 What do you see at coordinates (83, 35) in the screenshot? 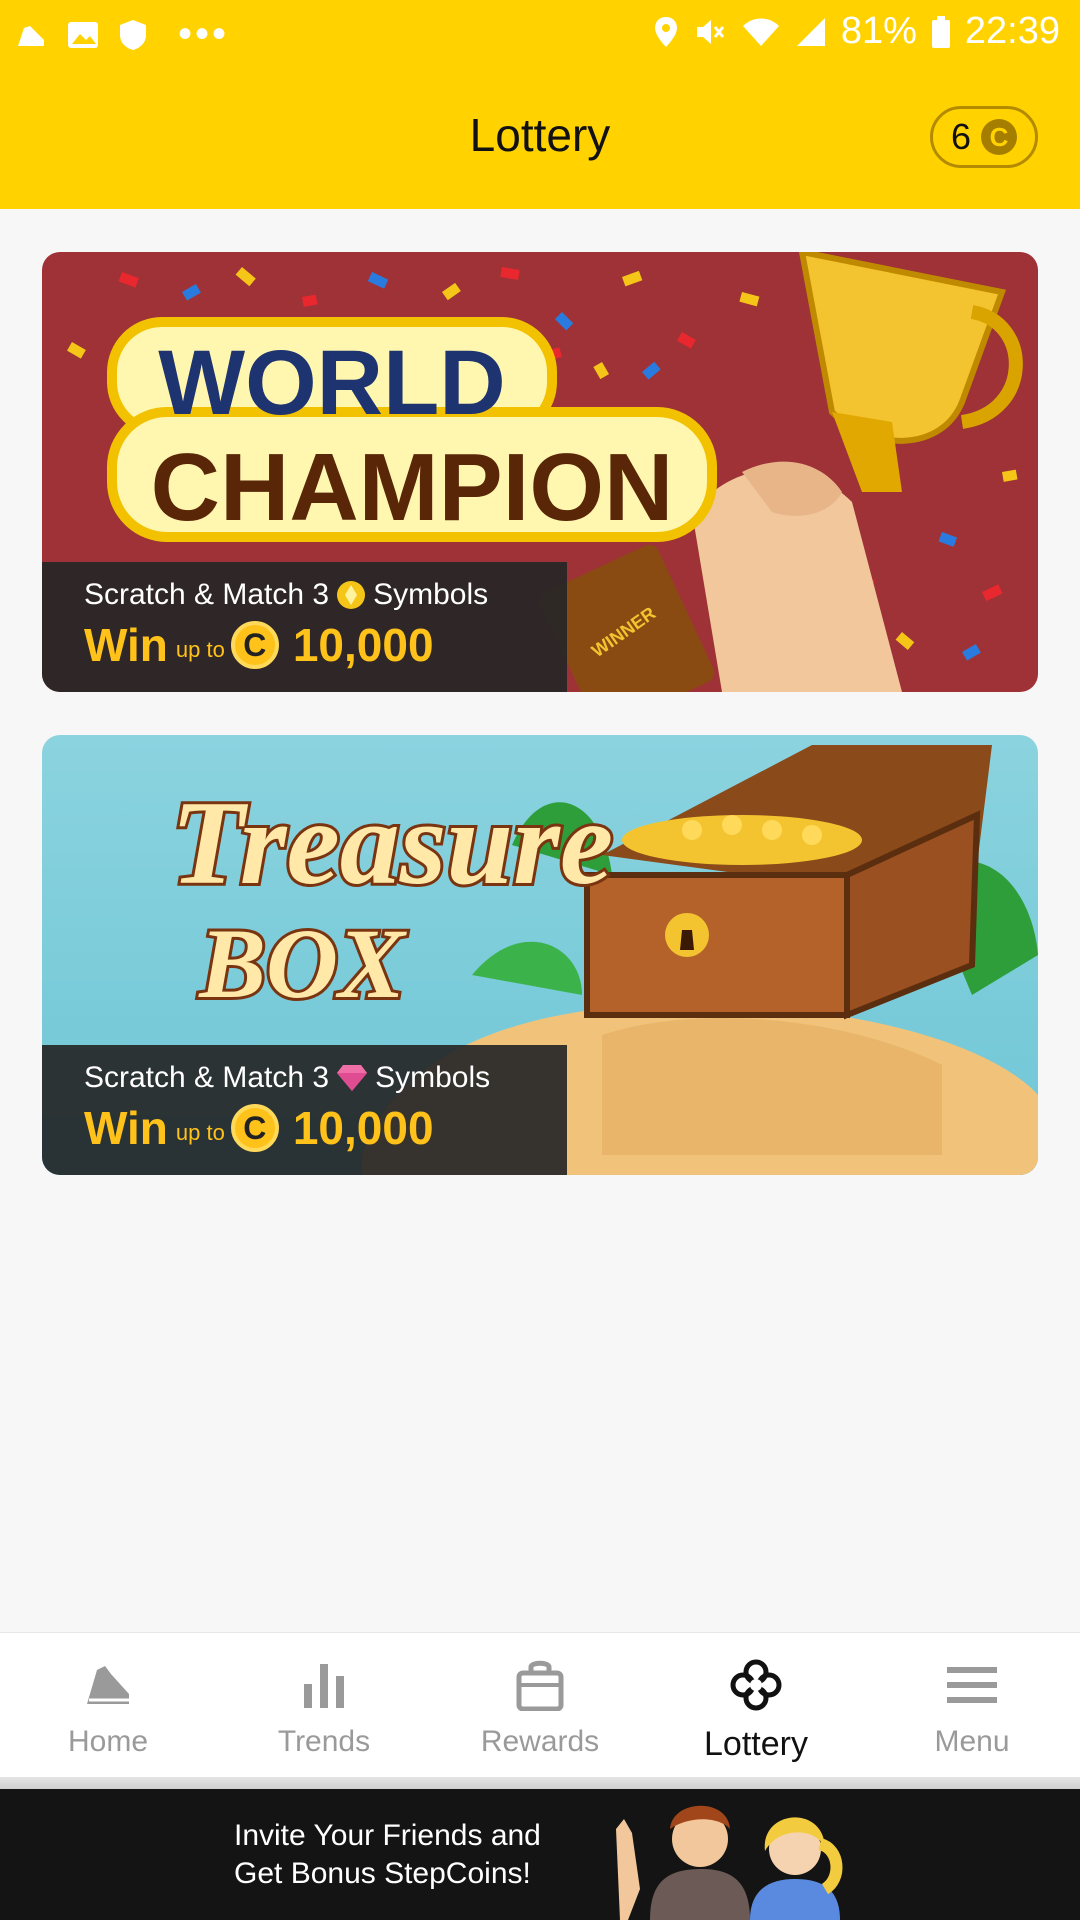
I see `image-notification-icon` at bounding box center [83, 35].